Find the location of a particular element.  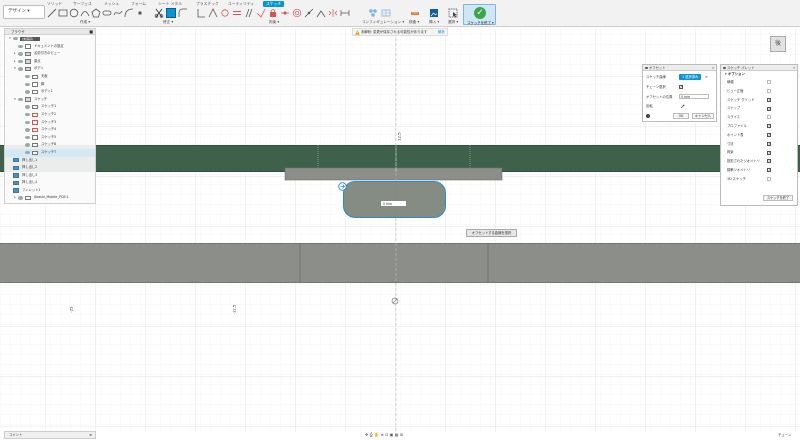

circle-icon is located at coordinates (74, 13).